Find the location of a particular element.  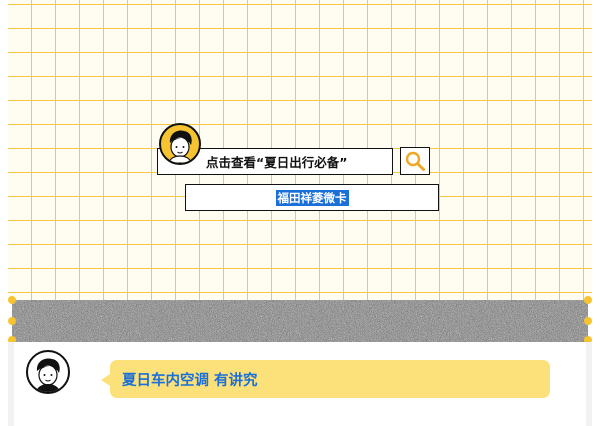

chat-avatar is located at coordinates (48, 372).